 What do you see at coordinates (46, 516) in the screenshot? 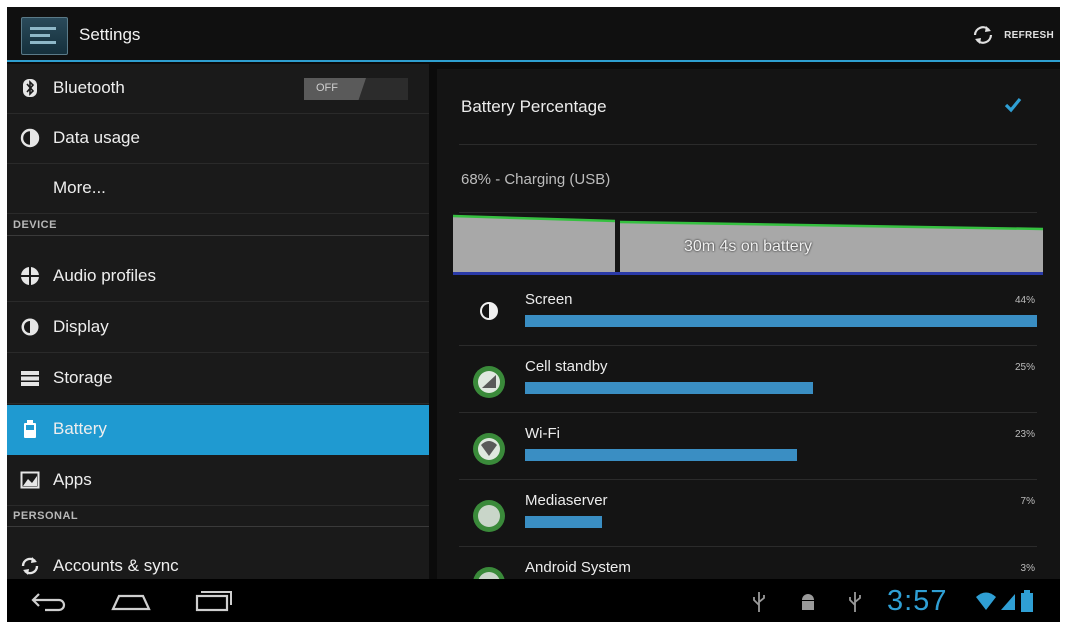
I see `section-header-label: PERSONAL` at bounding box center [46, 516].